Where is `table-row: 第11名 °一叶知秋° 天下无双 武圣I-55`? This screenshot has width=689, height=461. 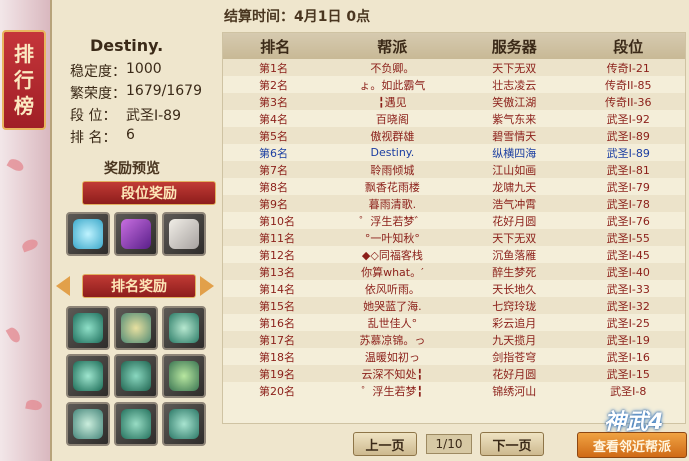 table-row: 第11名 °一叶知秋° 天下无双 武圣I-55 is located at coordinates (454, 237).